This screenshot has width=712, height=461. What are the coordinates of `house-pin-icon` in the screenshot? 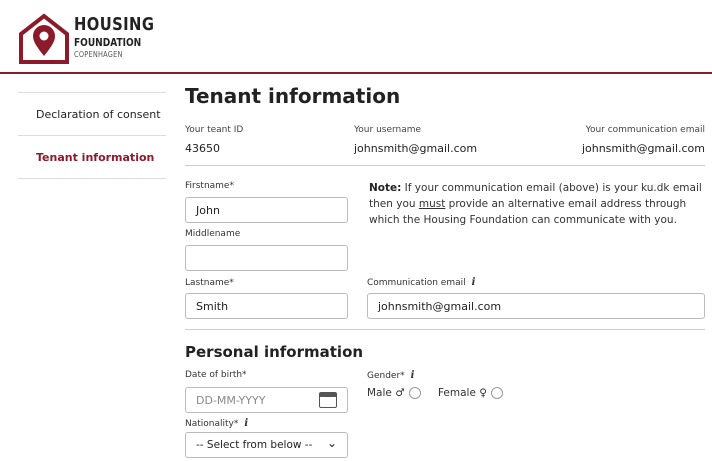 It's located at (44, 38).